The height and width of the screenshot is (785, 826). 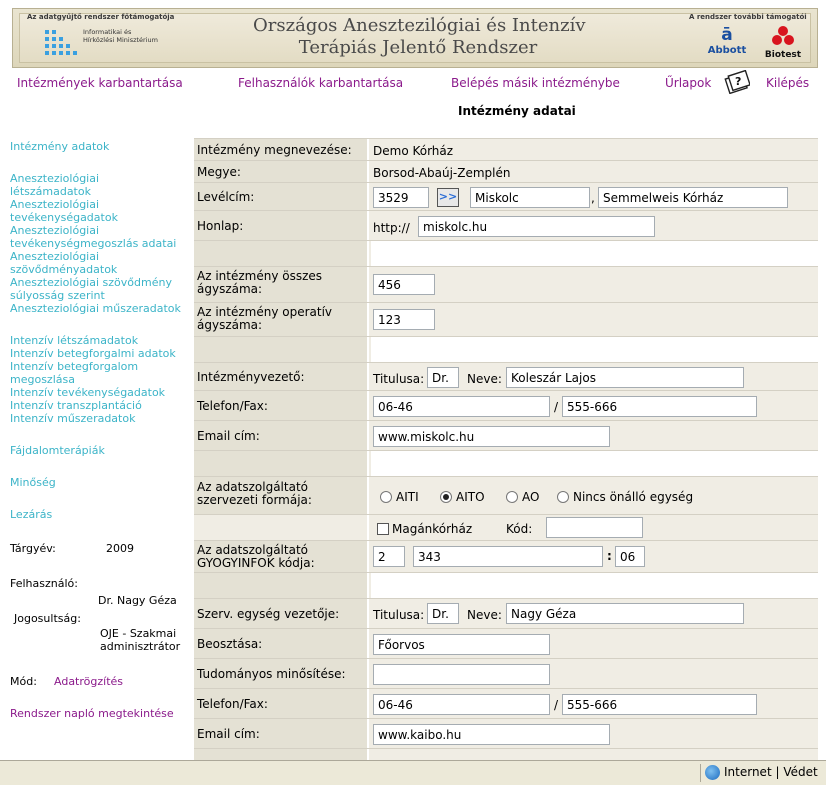 I want to click on position-input, so click(x=461, y=644).